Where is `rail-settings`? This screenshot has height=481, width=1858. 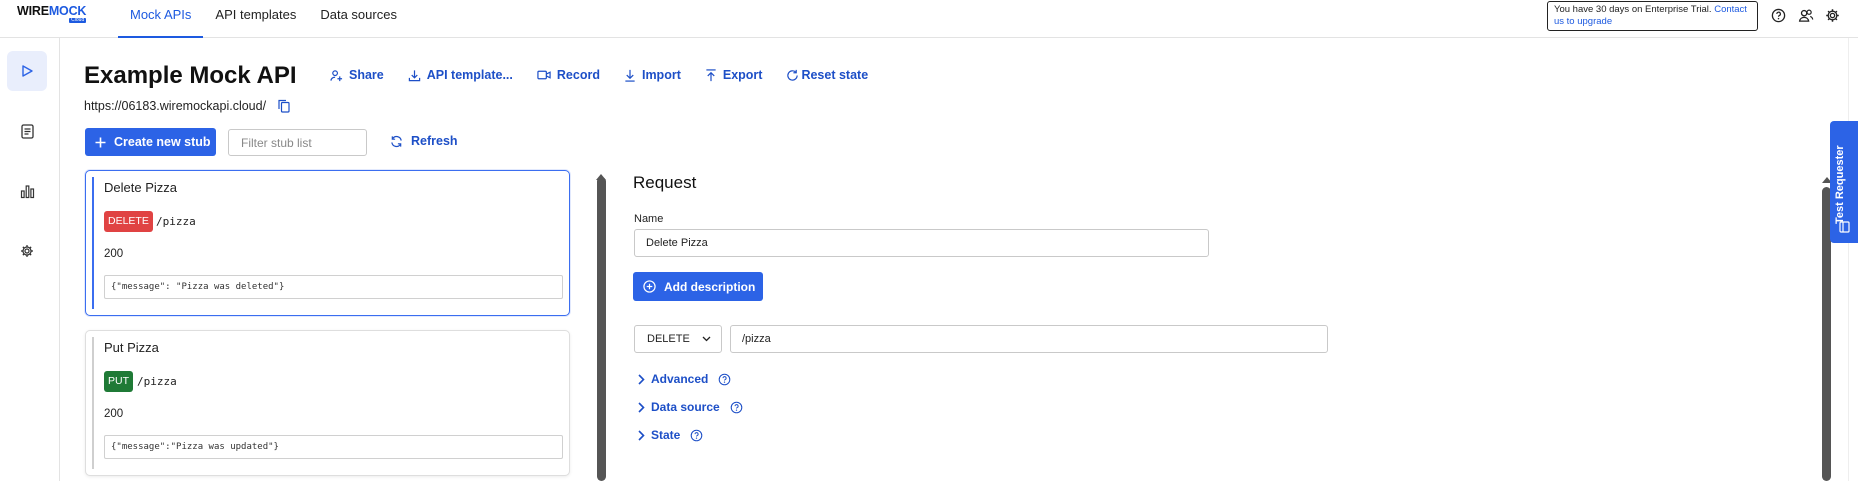 rail-settings is located at coordinates (27, 251).